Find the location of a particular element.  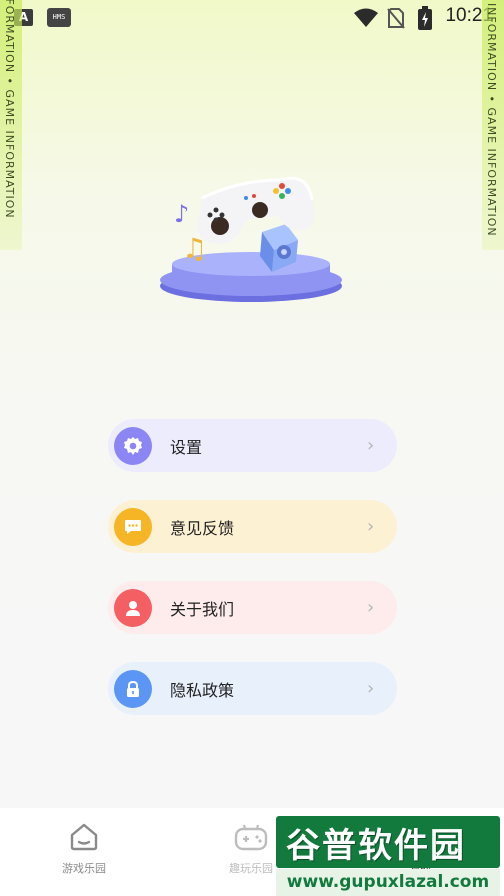

battery-charging-icon is located at coordinates (425, 18).